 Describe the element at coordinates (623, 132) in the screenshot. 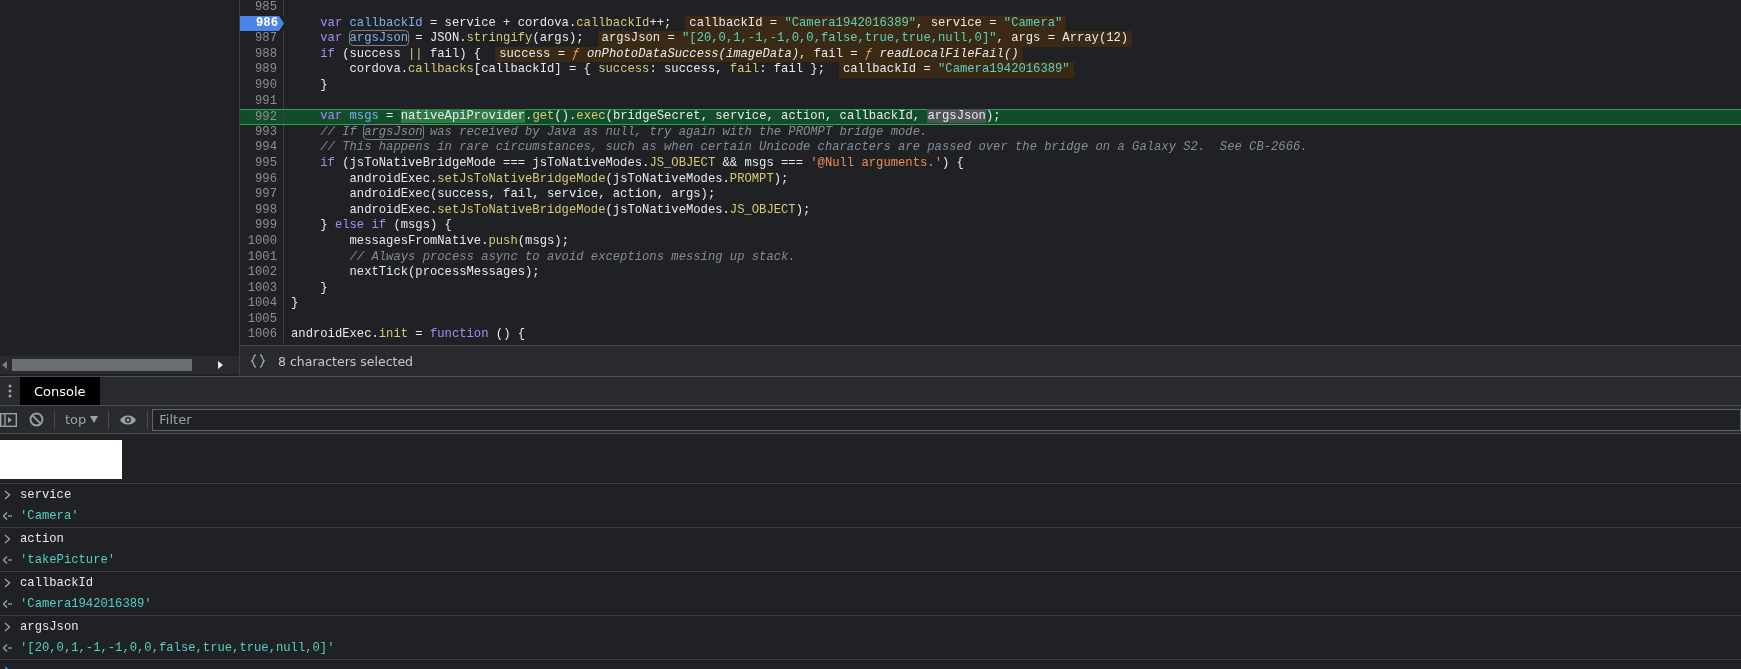

I see `code-line: // If argsJson was received by Java as null, try again with the PROMPT bridge mode.` at that location.